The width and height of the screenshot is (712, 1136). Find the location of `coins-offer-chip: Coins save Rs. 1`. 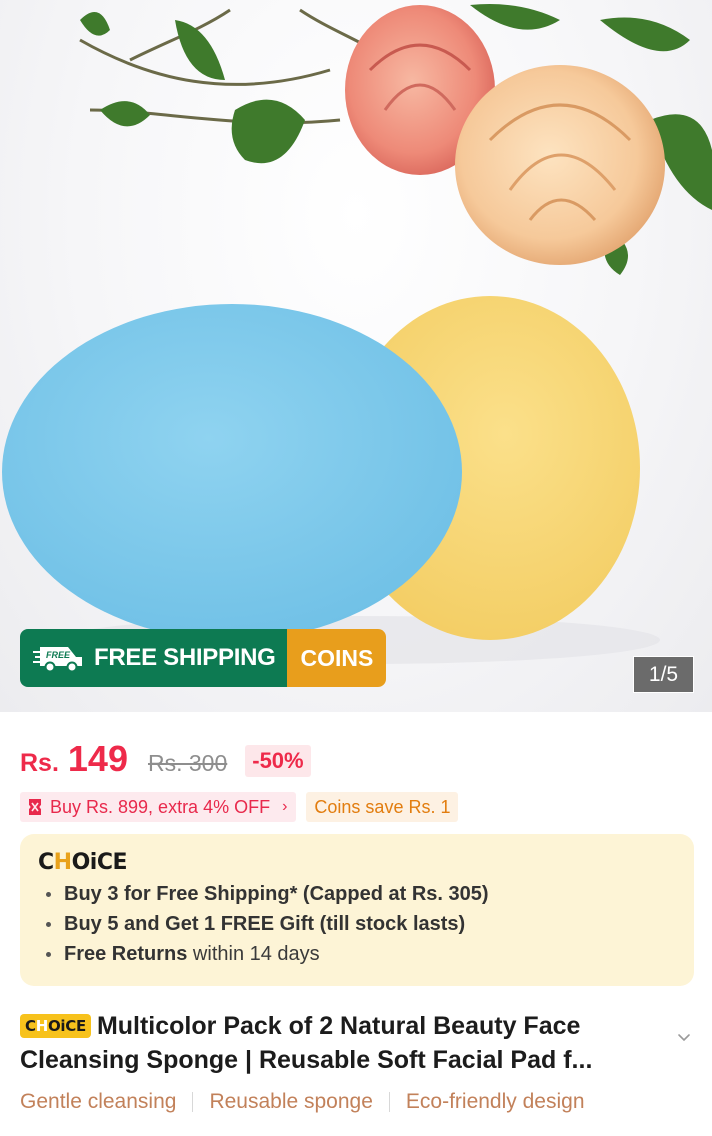

coins-offer-chip: Coins save Rs. 1 is located at coordinates (382, 807).